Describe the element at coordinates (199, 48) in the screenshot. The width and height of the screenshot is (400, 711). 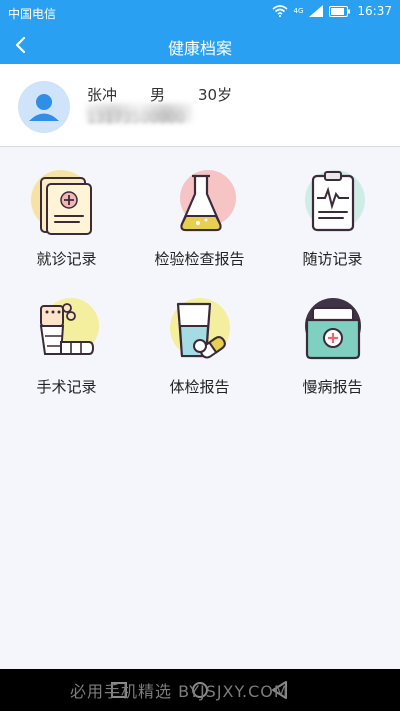
I see `page-title: 健康档案` at that location.